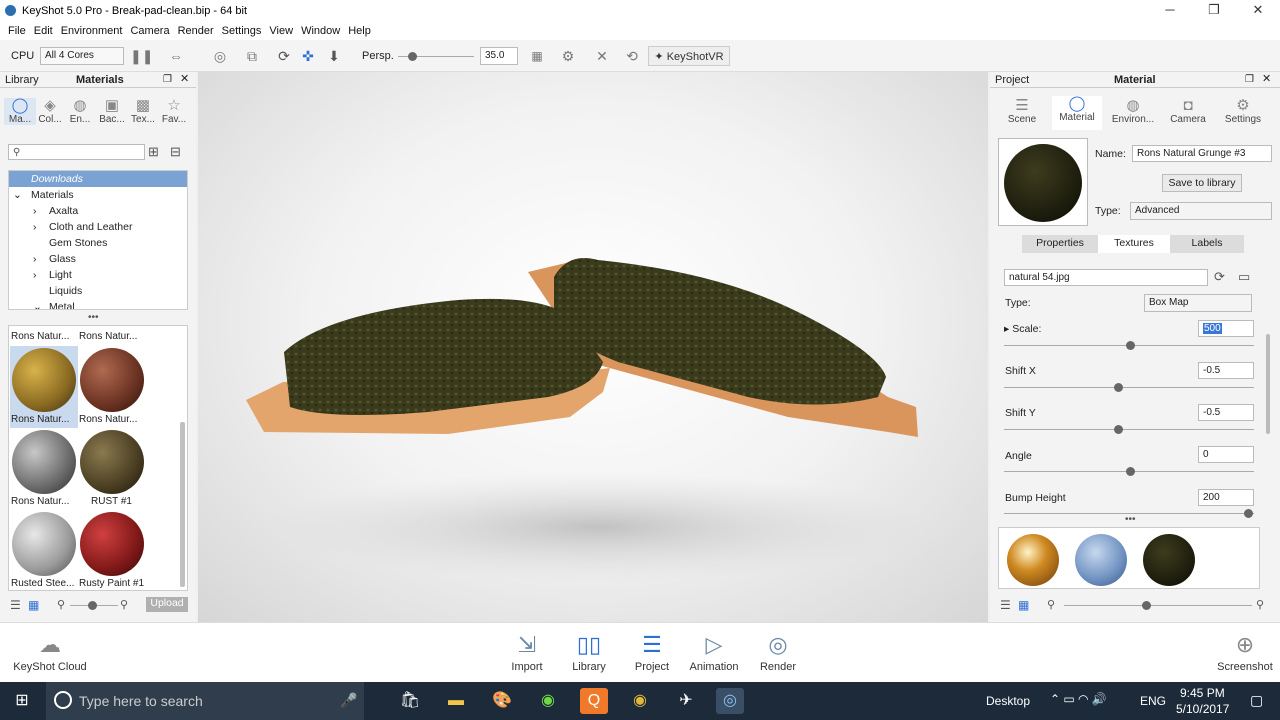 The height and width of the screenshot is (720, 1280). I want to click on save-to-library-button: Save to library, so click(1202, 183).